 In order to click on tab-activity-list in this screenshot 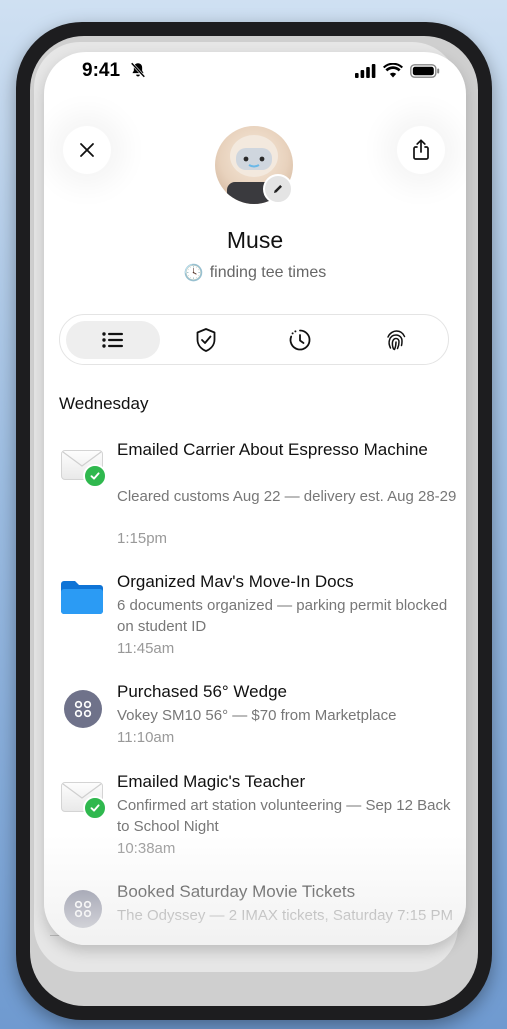, I will do `click(113, 340)`.